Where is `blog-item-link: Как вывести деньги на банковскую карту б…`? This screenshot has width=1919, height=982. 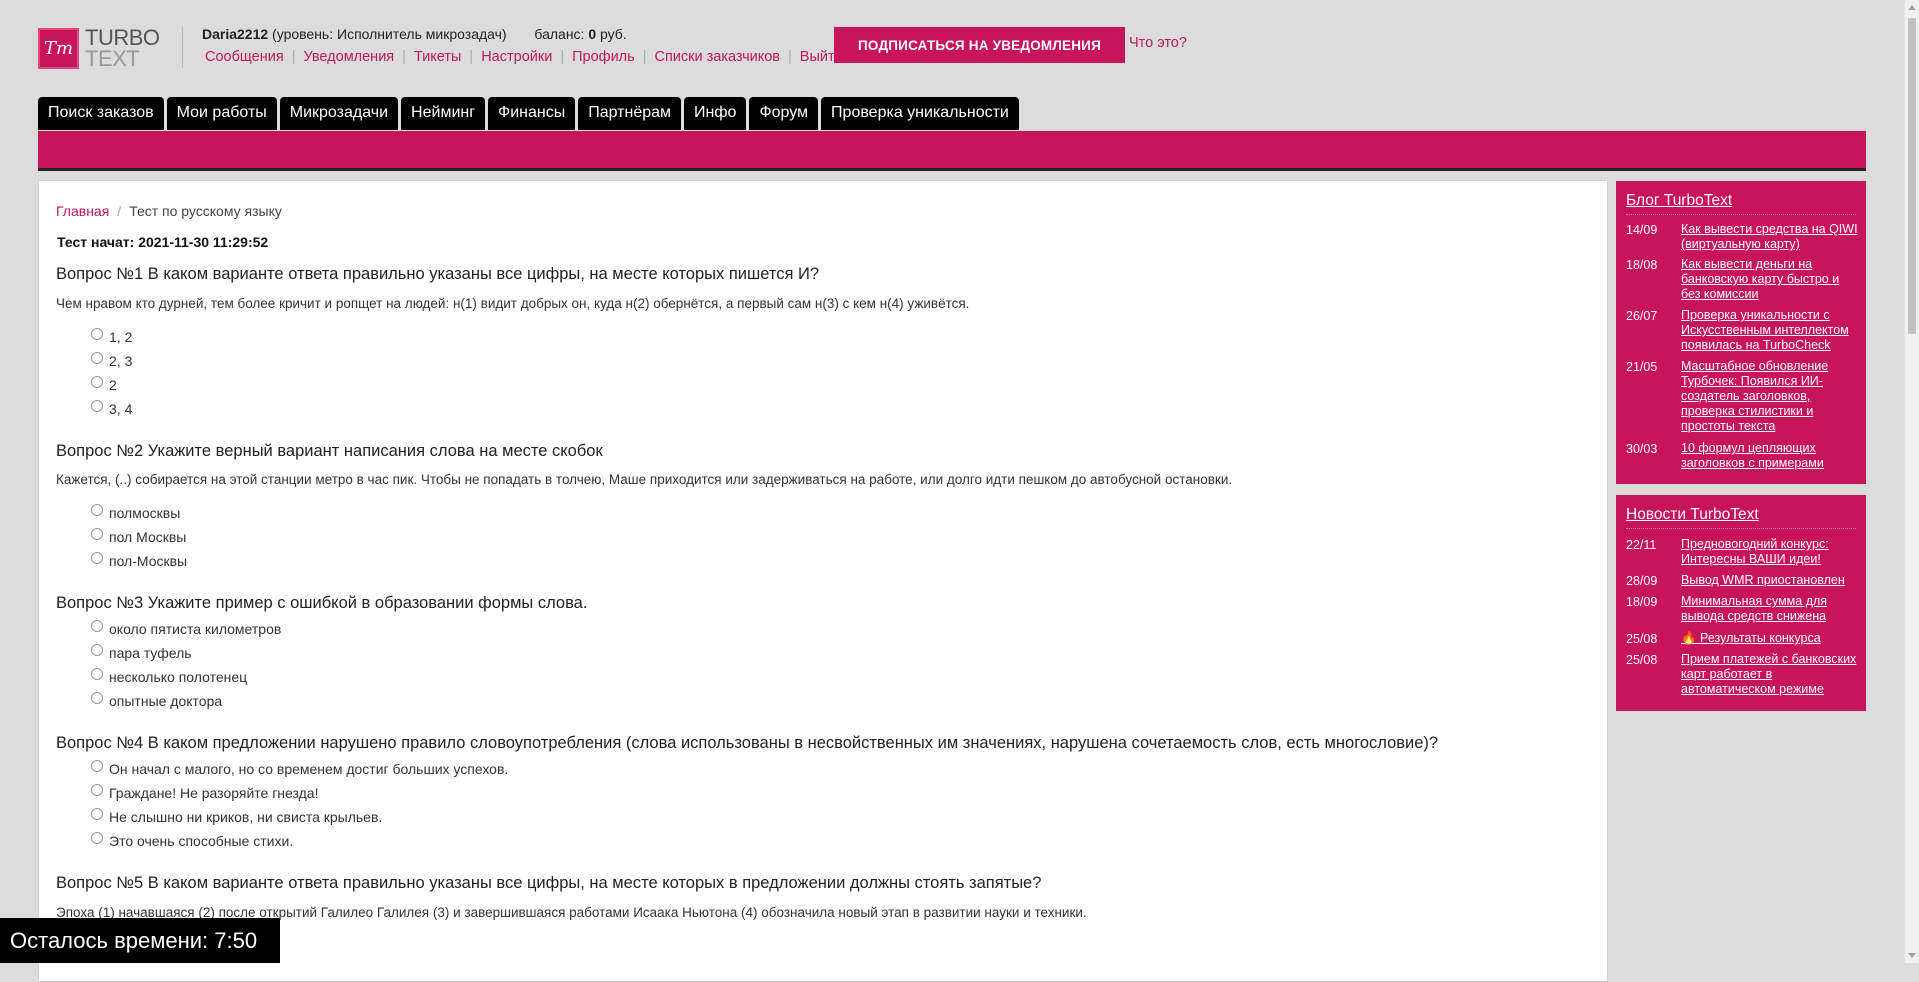
blog-item-link: Как вывести деньги на банковскую карту б… is located at coordinates (1770, 279).